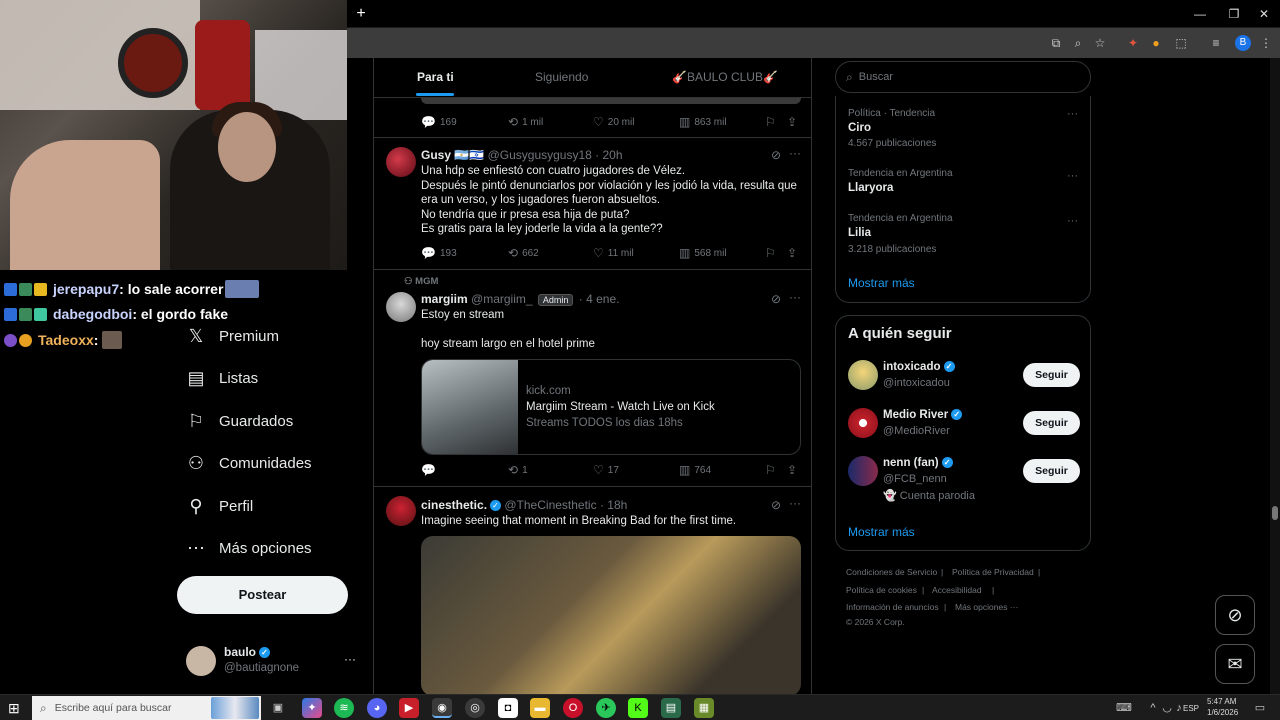 The width and height of the screenshot is (1280, 720). I want to click on scrollbar, so click(1275, 376).